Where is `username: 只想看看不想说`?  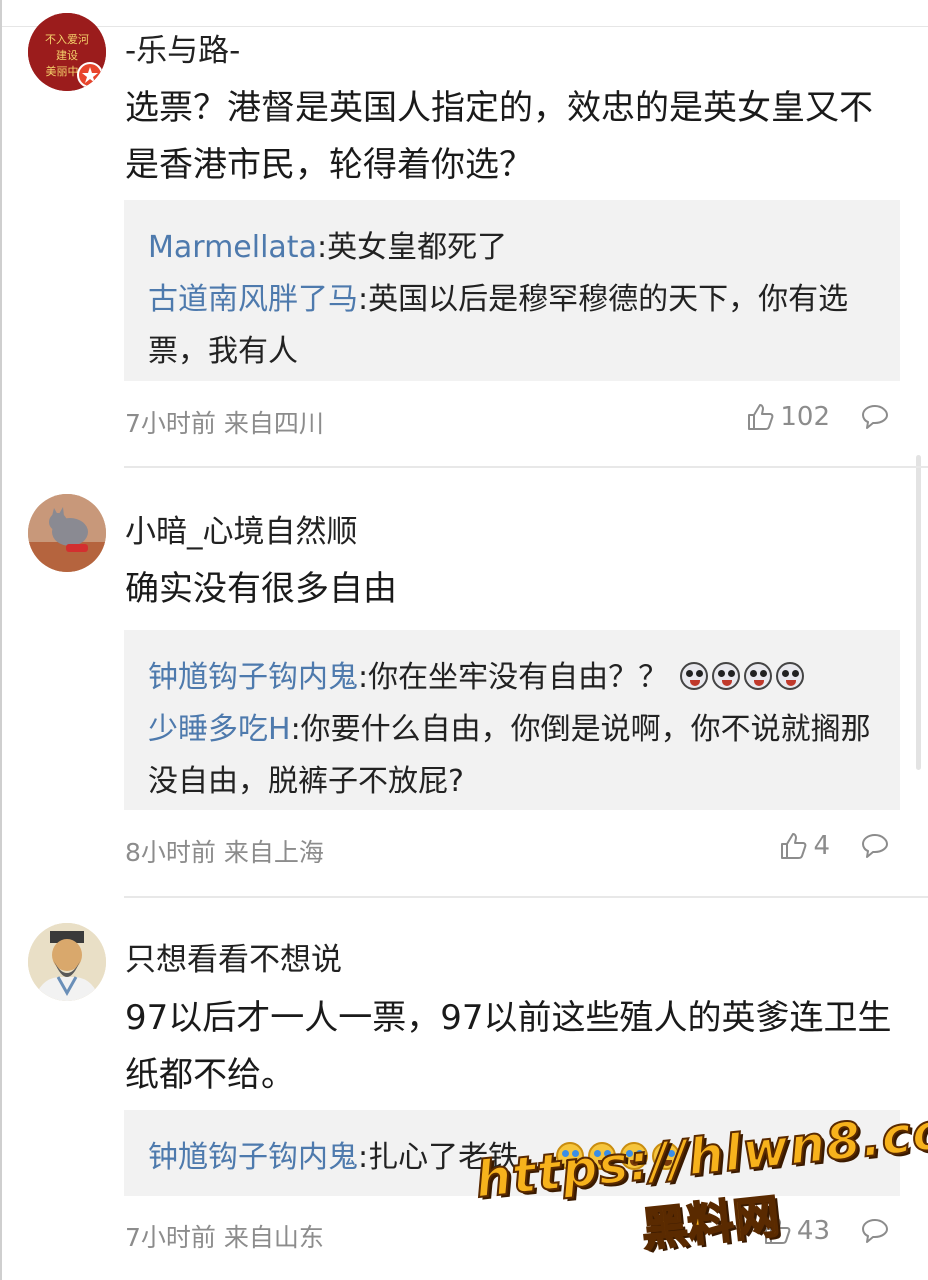
username: 只想看看不想说 is located at coordinates (233, 956).